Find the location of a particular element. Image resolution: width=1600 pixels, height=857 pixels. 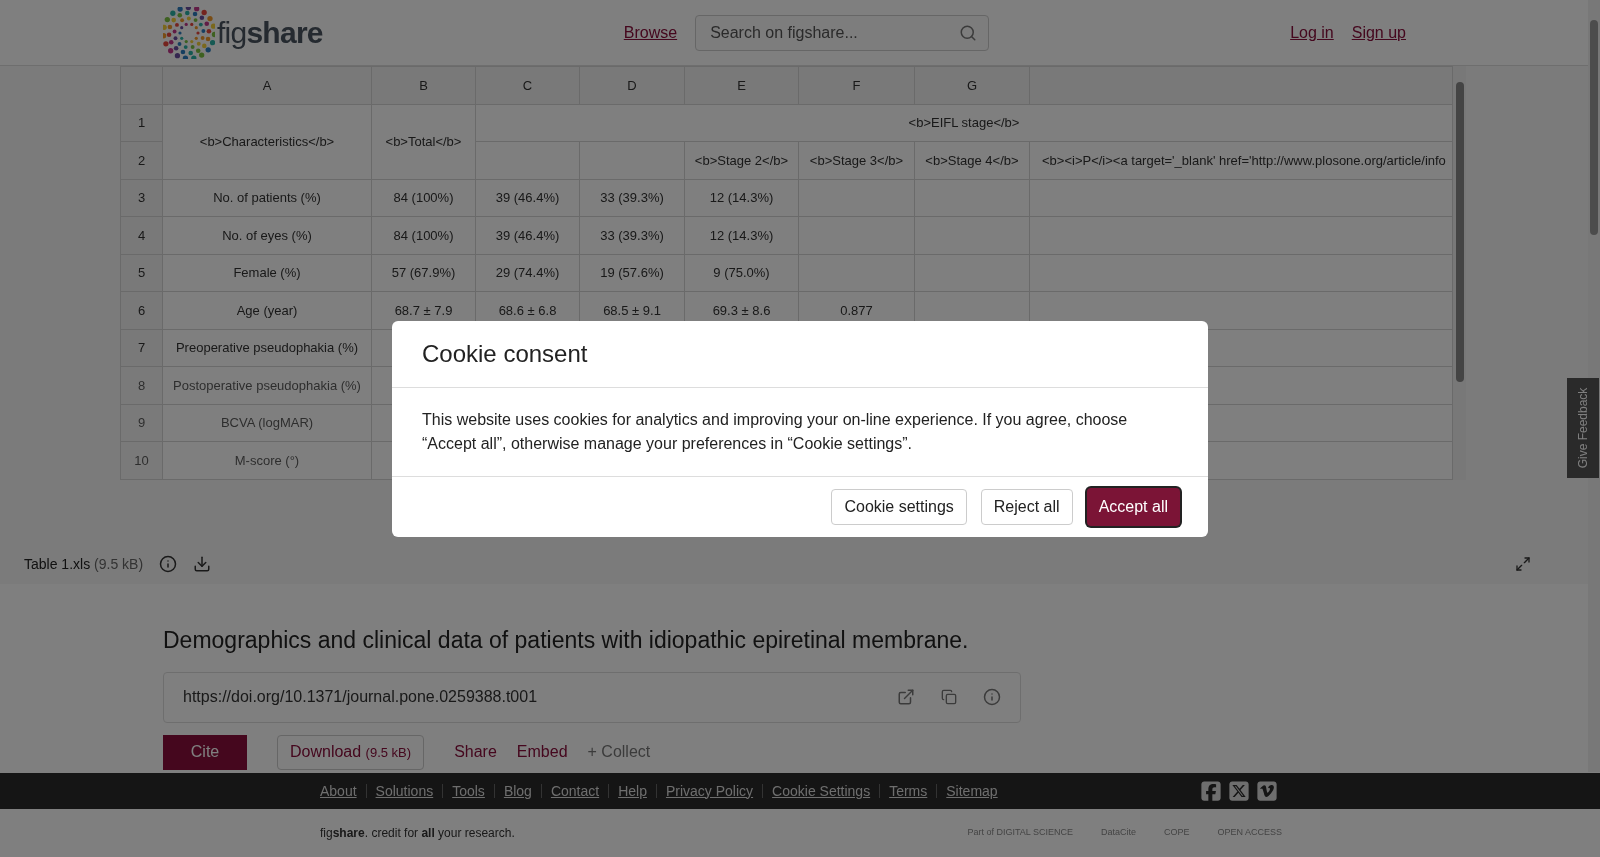

feedback-tab: Give Feedback is located at coordinates (1583, 428).